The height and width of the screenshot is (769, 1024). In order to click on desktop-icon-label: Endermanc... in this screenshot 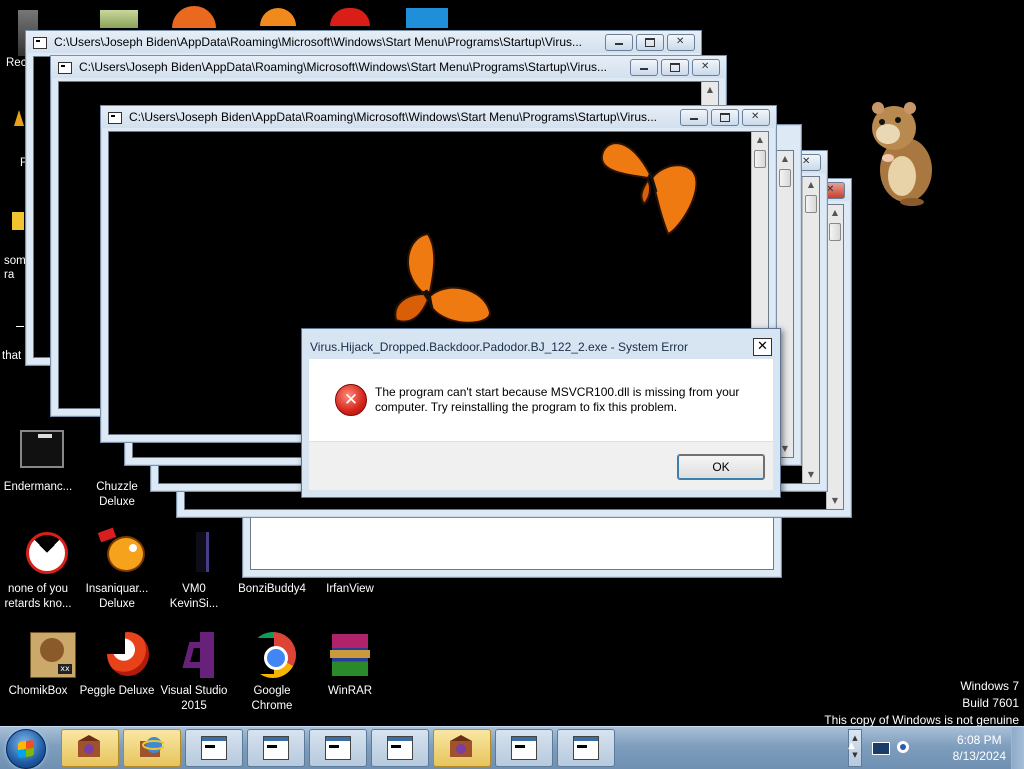, I will do `click(38, 487)`.